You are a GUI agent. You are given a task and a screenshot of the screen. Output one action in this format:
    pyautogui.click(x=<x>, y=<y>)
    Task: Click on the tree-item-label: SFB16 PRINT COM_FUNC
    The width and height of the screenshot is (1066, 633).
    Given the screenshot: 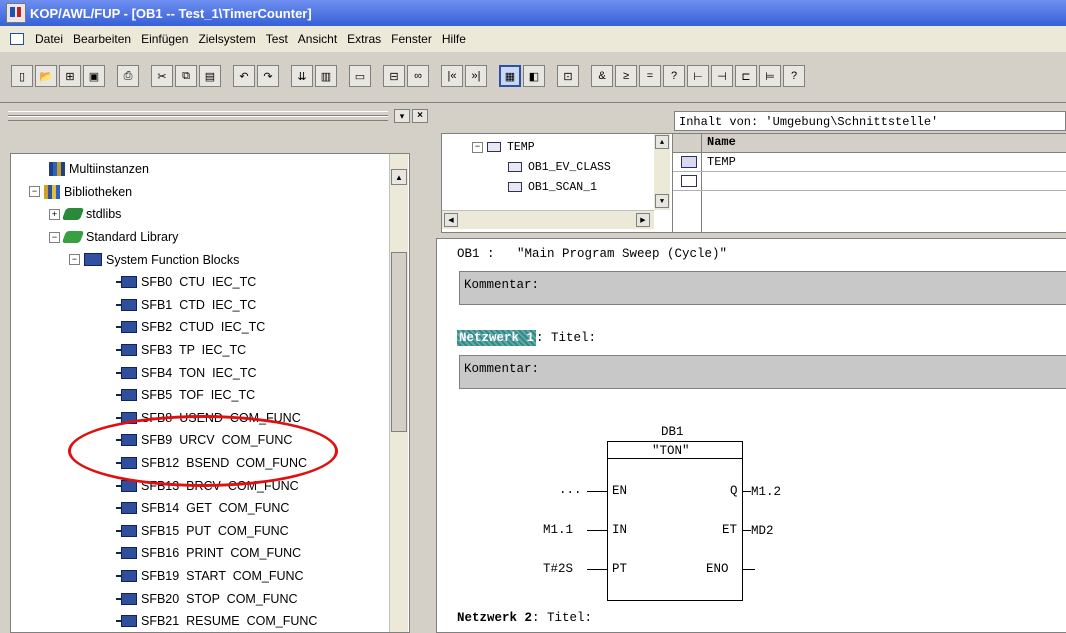 What is the action you would take?
    pyautogui.click(x=221, y=553)
    